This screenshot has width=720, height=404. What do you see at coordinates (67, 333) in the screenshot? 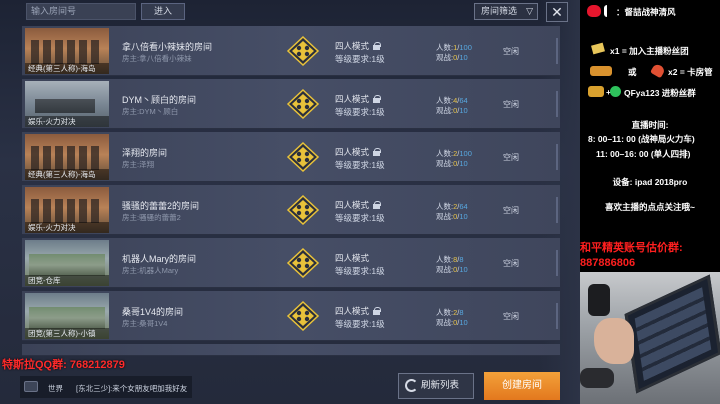
I see `map-label: 团竞(第三人称)-小镇` at bounding box center [67, 333].